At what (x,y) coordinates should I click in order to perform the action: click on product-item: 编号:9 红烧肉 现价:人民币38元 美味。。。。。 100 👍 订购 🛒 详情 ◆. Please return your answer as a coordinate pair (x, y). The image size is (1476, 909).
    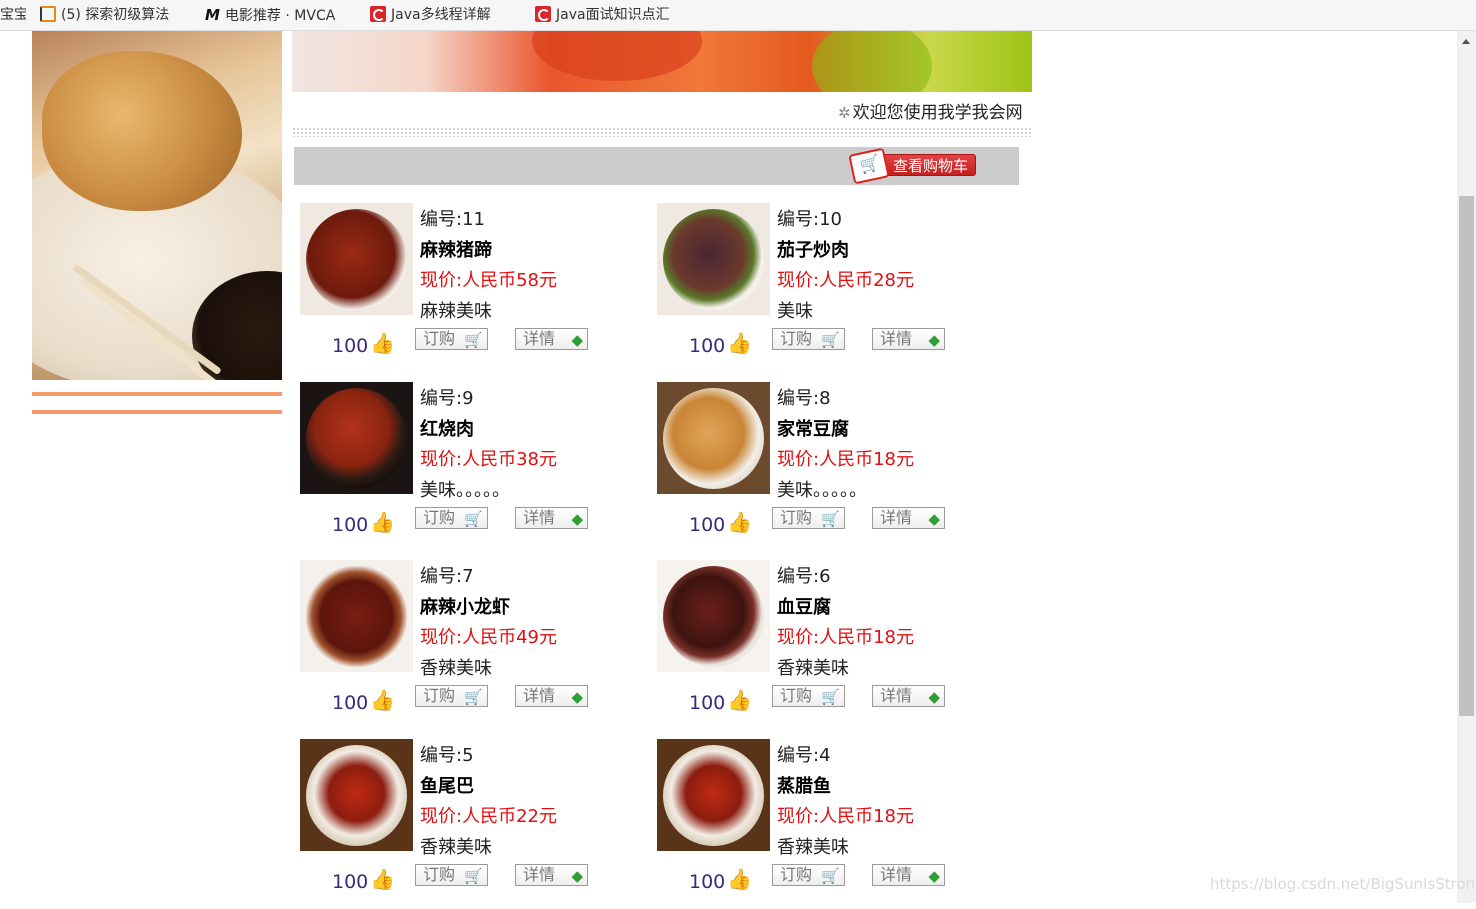
    Looking at the image, I should click on (460, 467).